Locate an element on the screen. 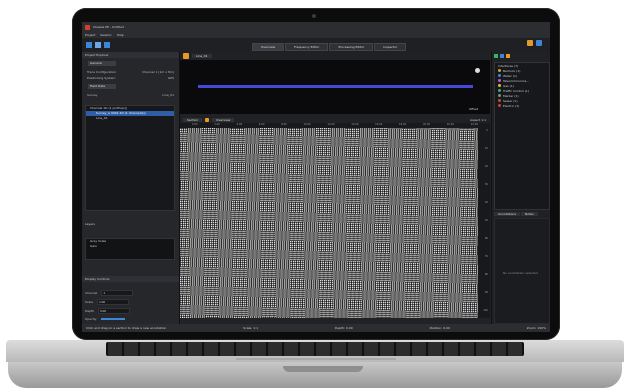 This screenshot has width=630, height=391. layer-legend: Grey Scale Gain is located at coordinates (130, 249).